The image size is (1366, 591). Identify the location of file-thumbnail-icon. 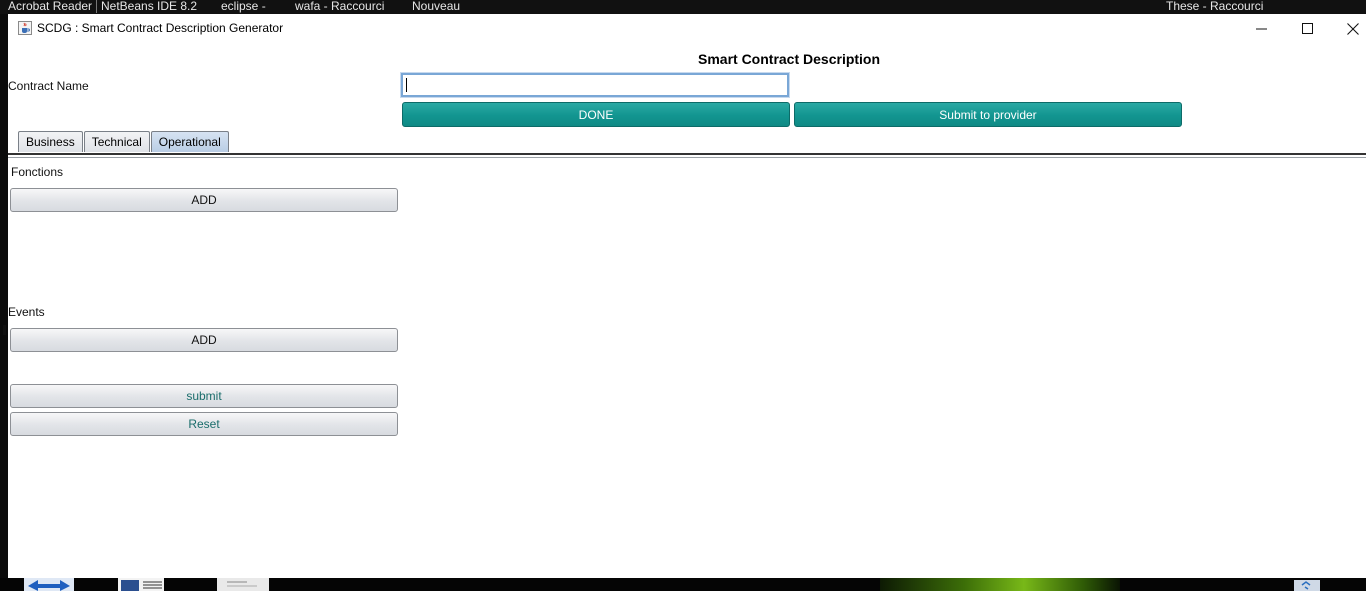
(243, 584).